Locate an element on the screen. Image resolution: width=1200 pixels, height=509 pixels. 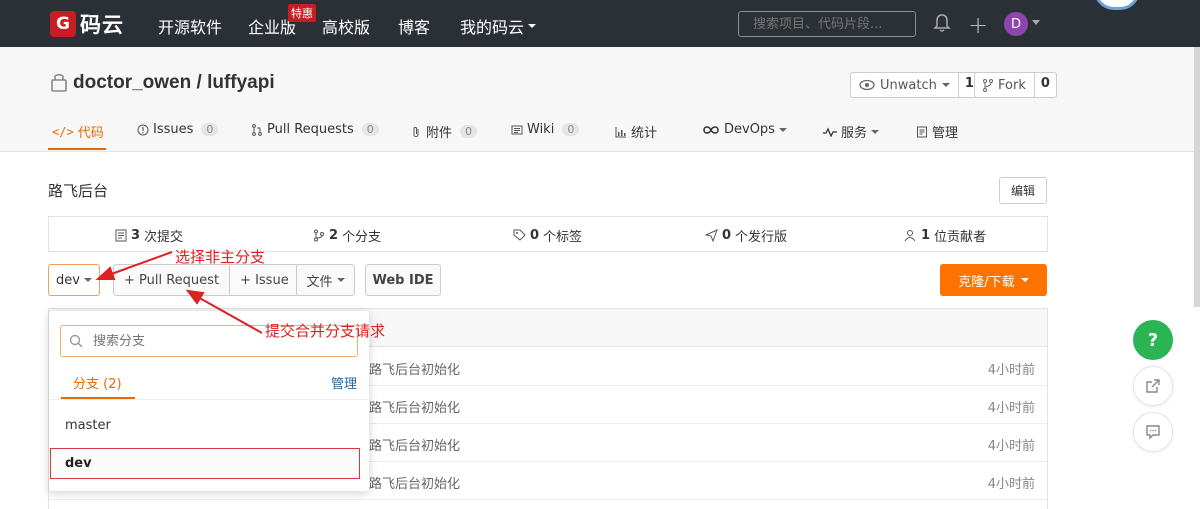
infinity-icon is located at coordinates (711, 129).